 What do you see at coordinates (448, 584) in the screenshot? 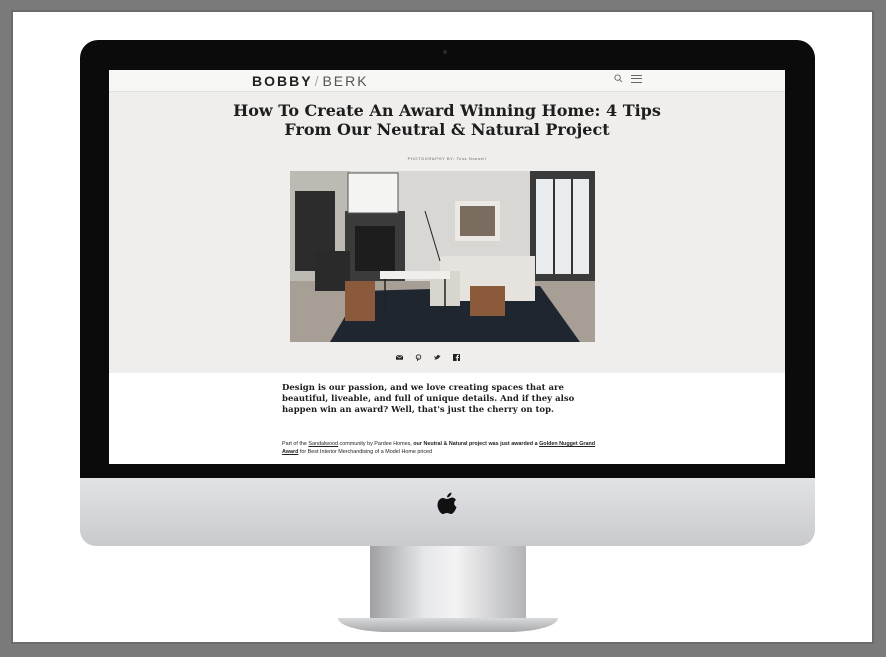
I see `monitor-stand-neck` at bounding box center [448, 584].